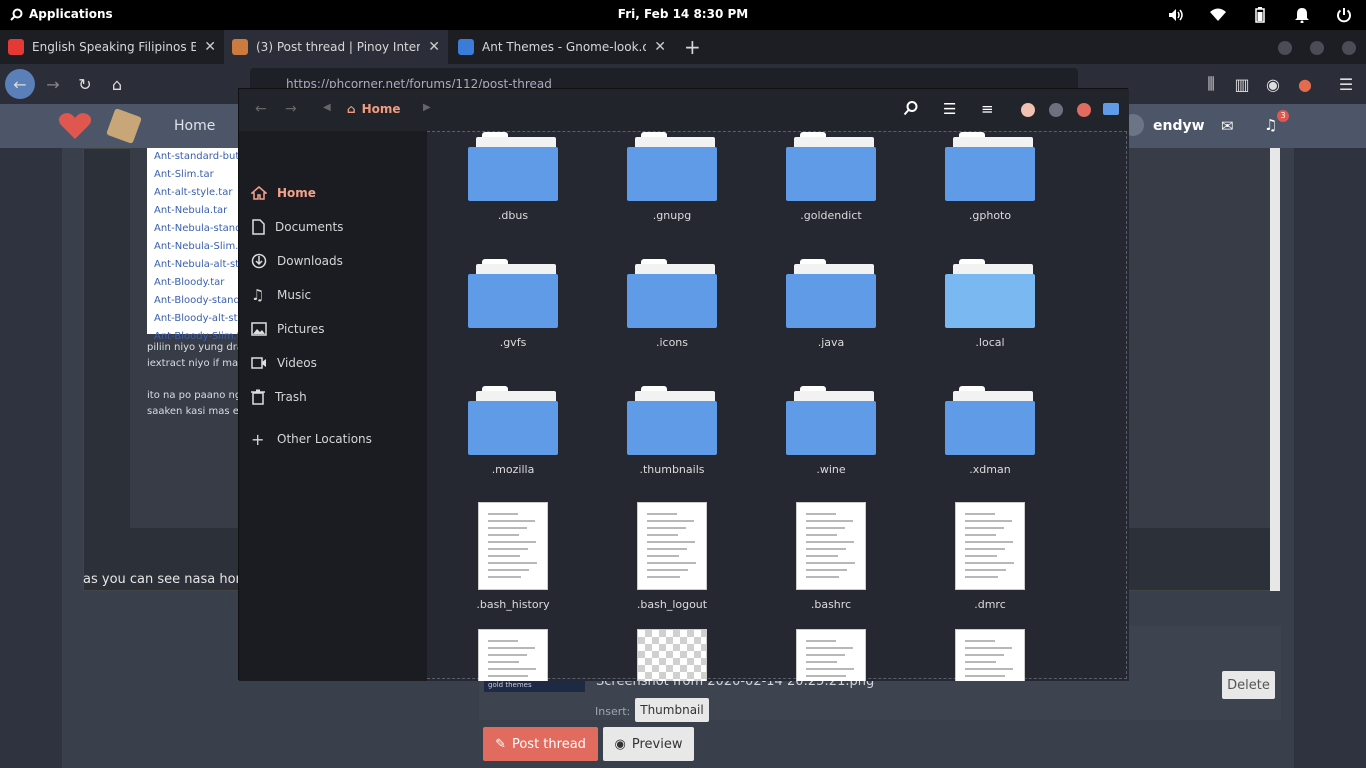  What do you see at coordinates (1305, 84) in the screenshot?
I see `extension-button: ●` at bounding box center [1305, 84].